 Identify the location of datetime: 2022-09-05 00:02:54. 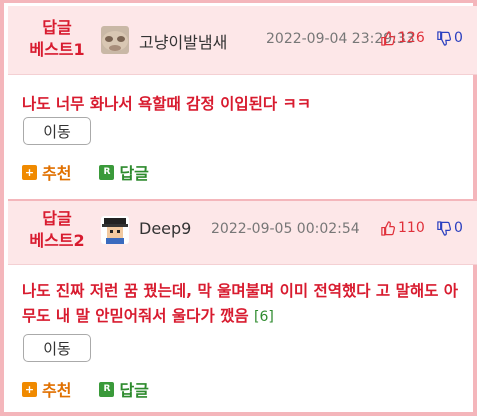
(285, 229).